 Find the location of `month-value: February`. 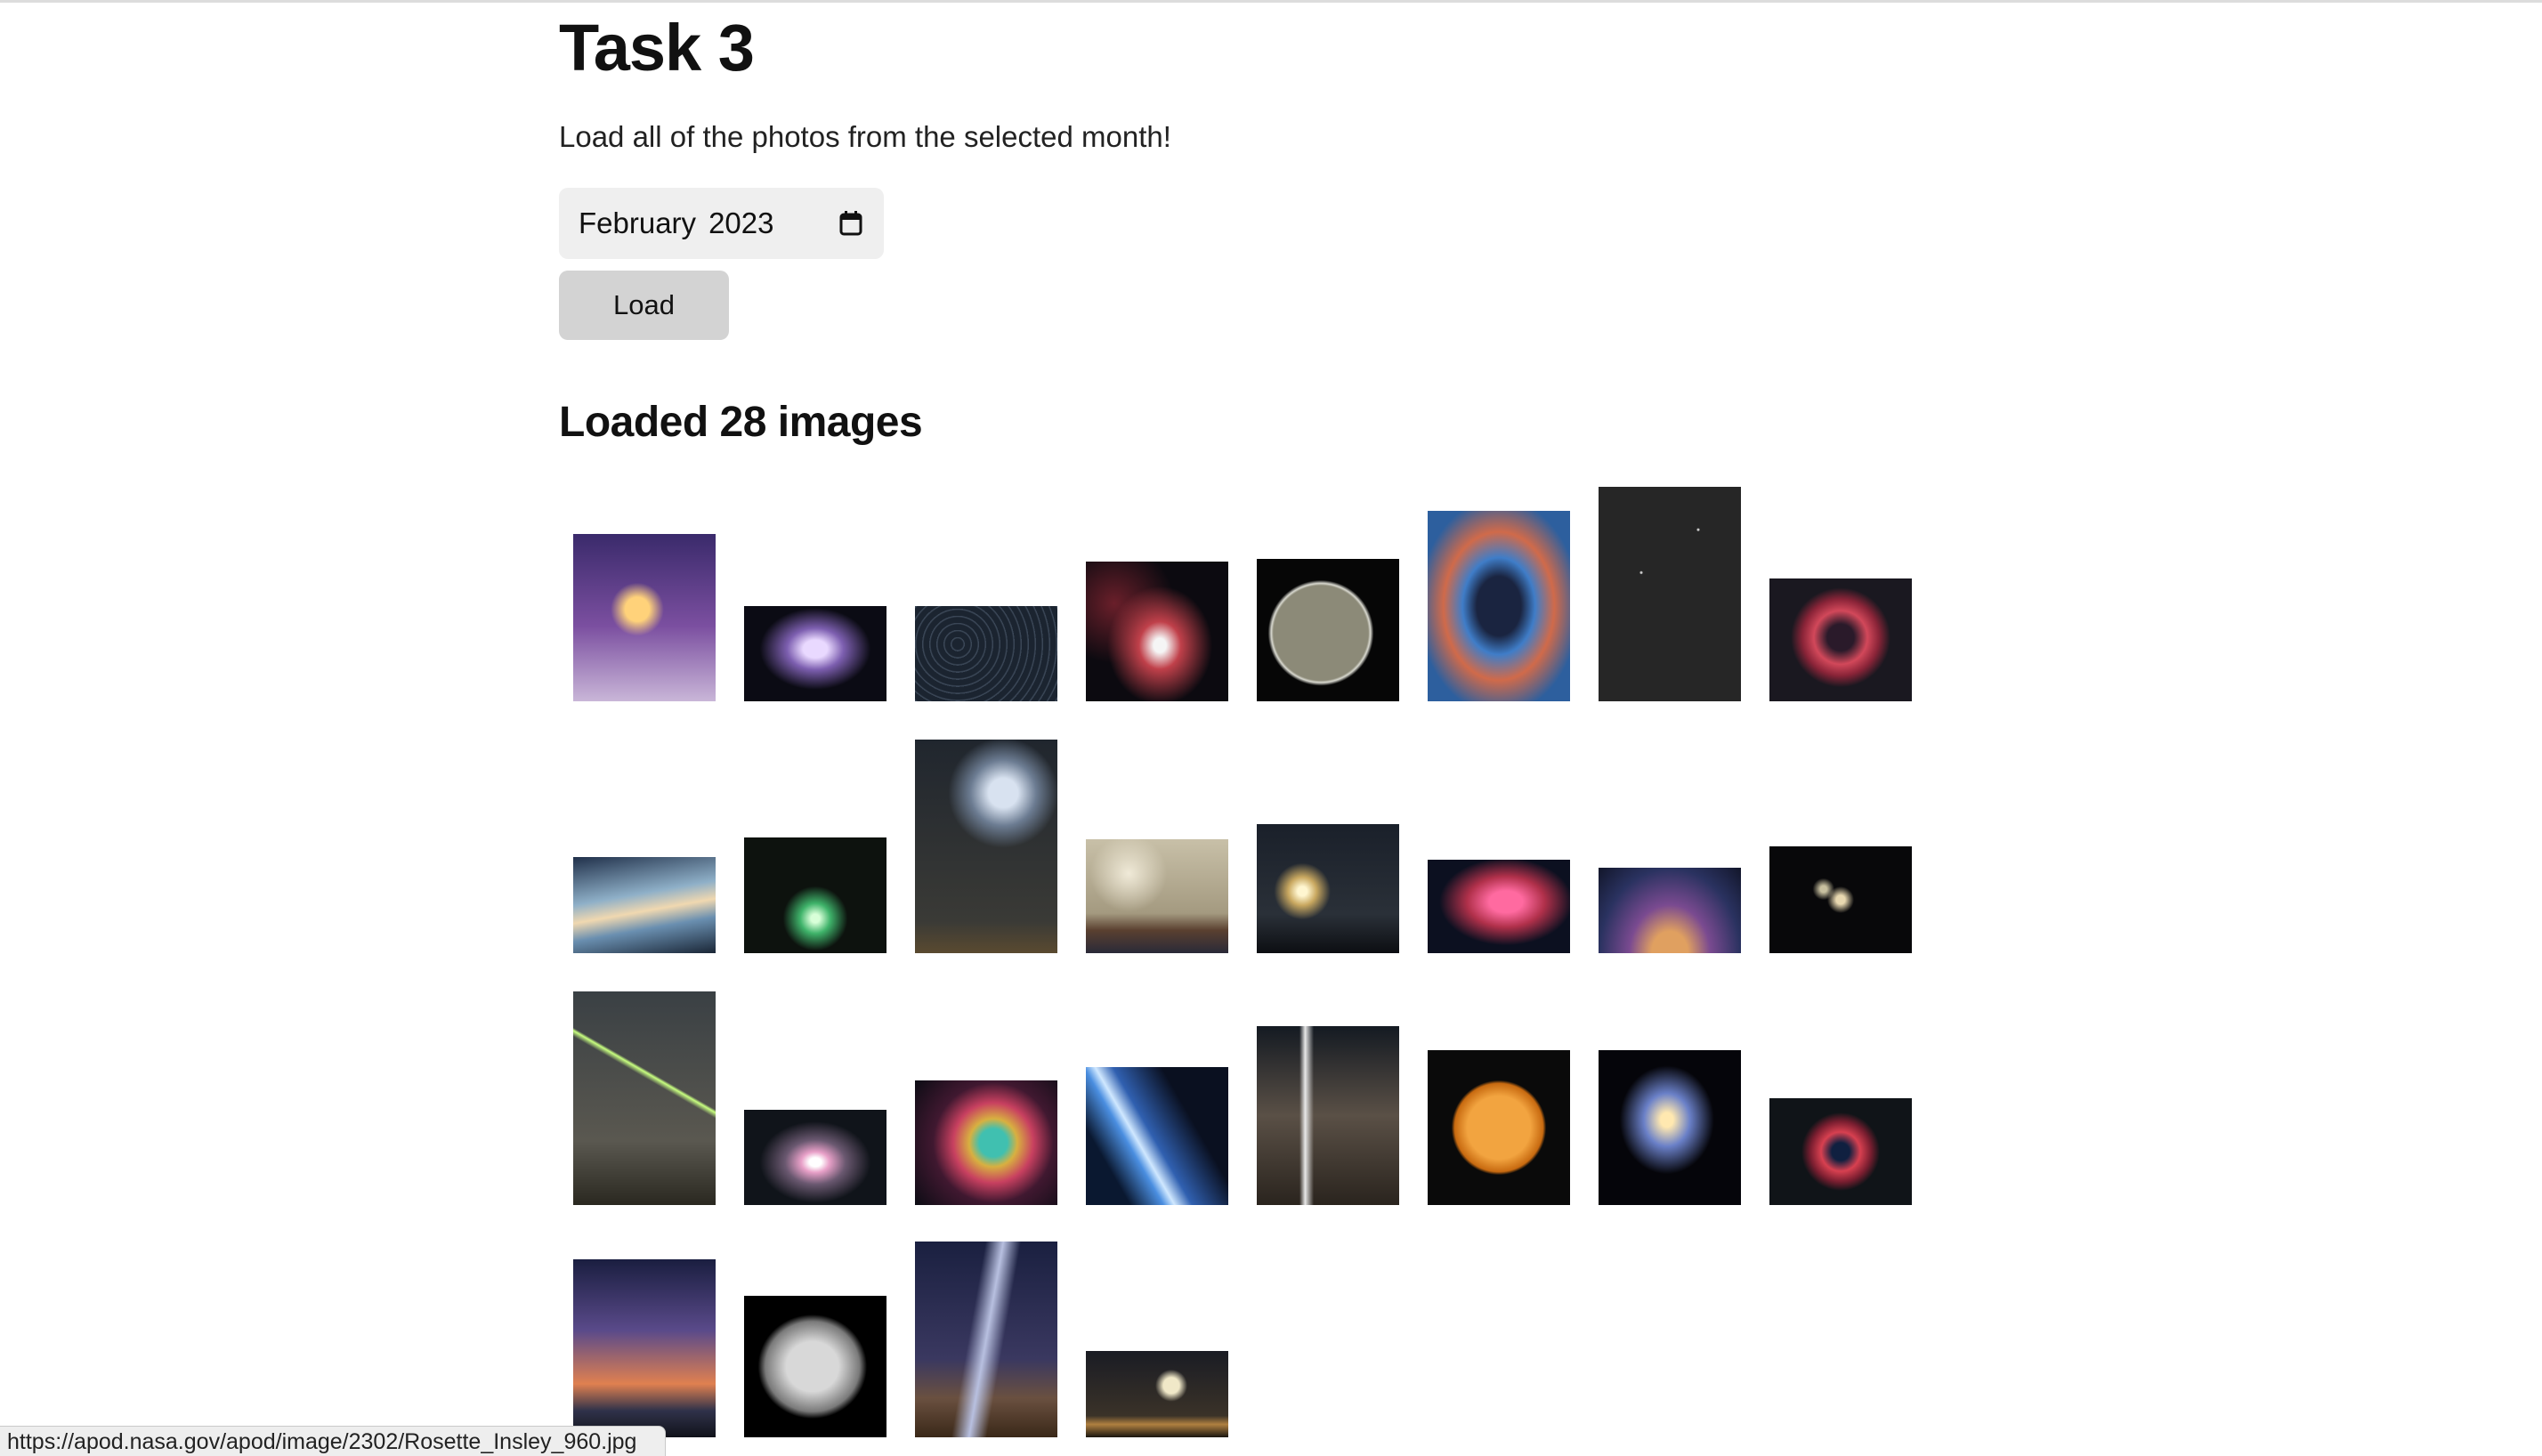

month-value: February is located at coordinates (638, 222).